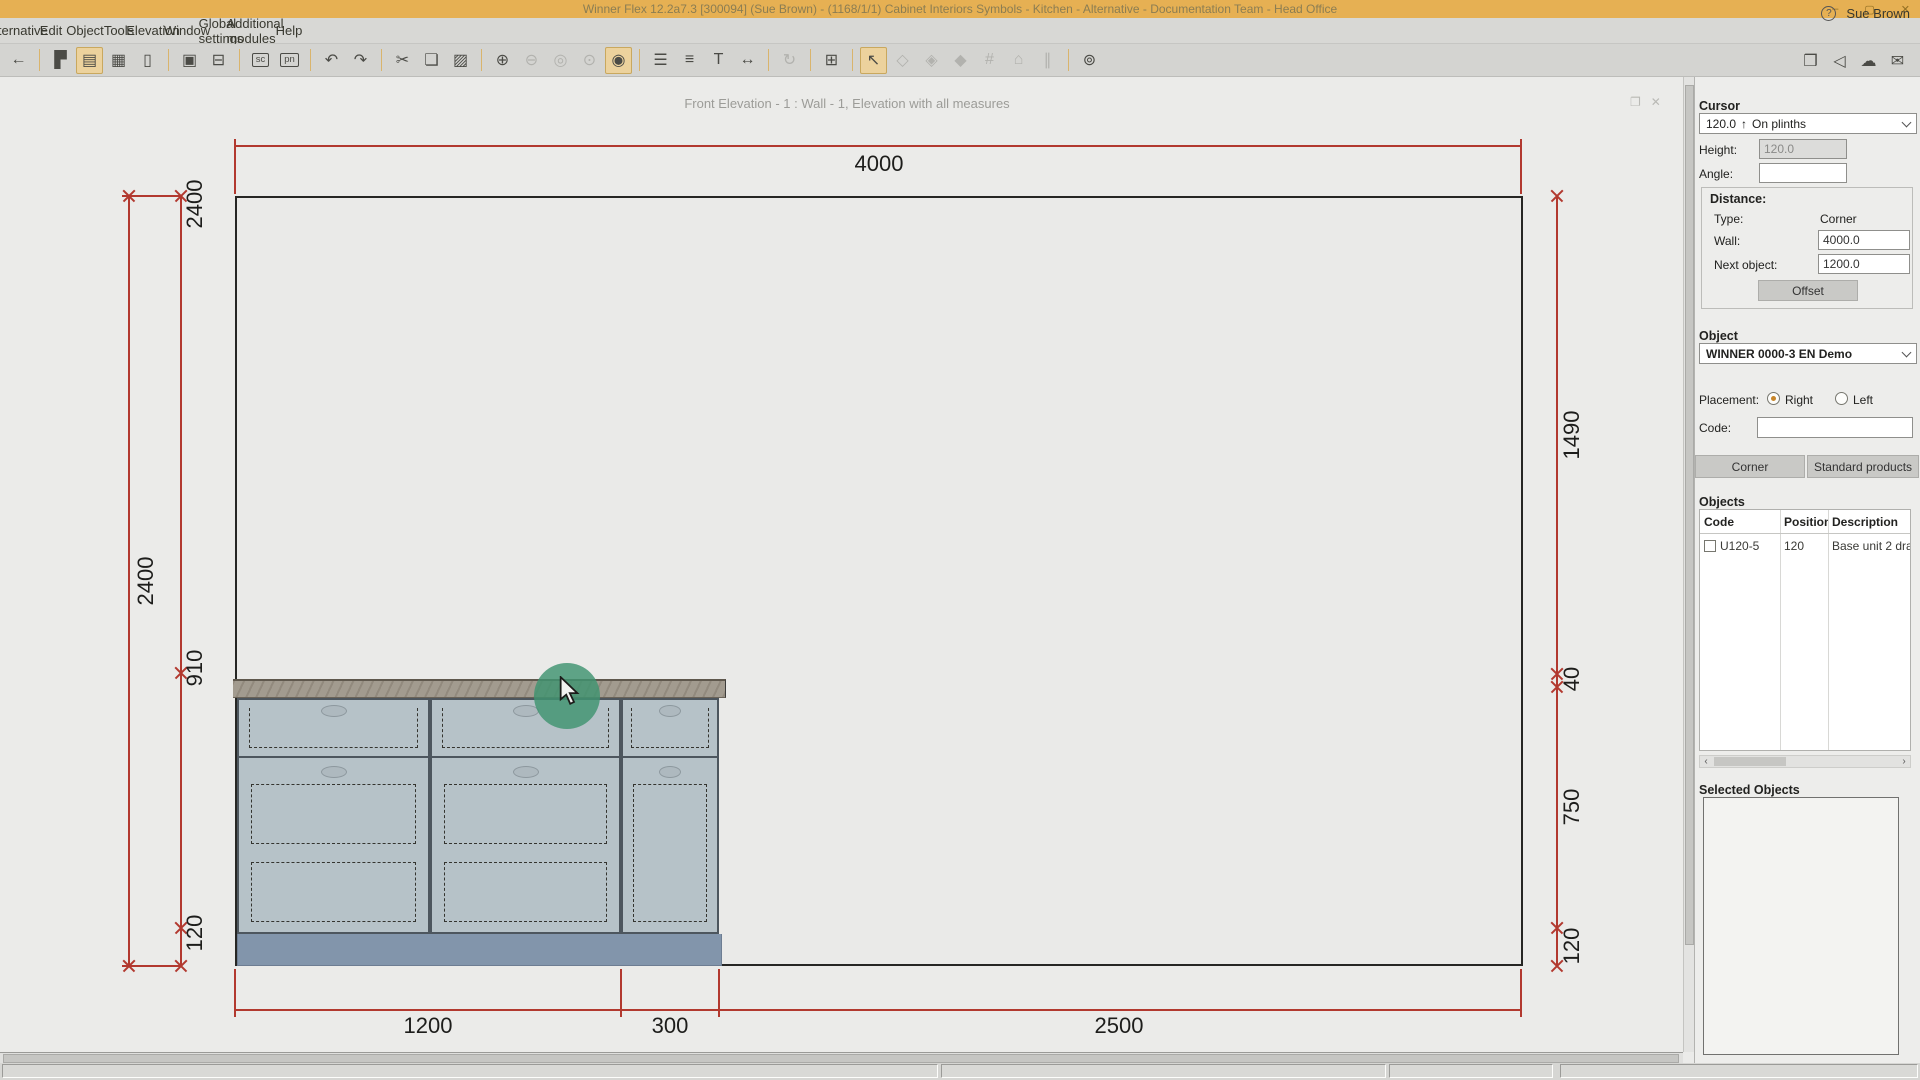 The image size is (1920, 1080). What do you see at coordinates (660, 60) in the screenshot?
I see `report-button: ☰` at bounding box center [660, 60].